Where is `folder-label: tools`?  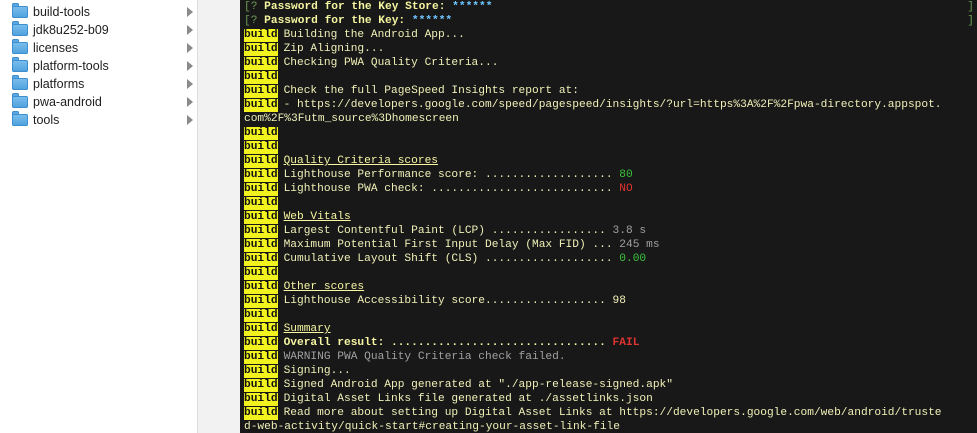 folder-label: tools is located at coordinates (46, 120).